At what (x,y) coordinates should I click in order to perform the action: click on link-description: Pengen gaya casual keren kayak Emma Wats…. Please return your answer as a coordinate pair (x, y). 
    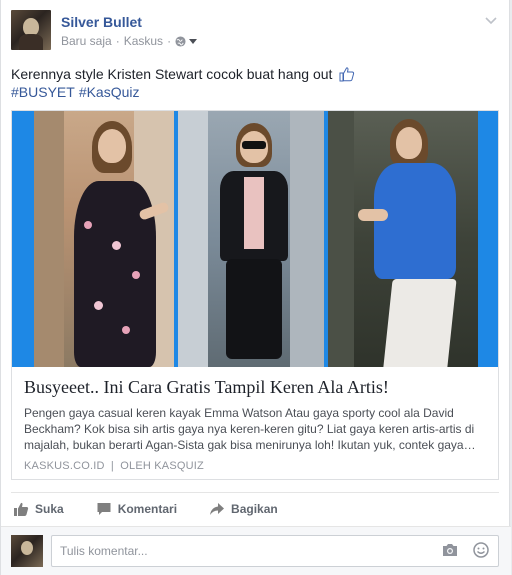
    Looking at the image, I should click on (250, 429).